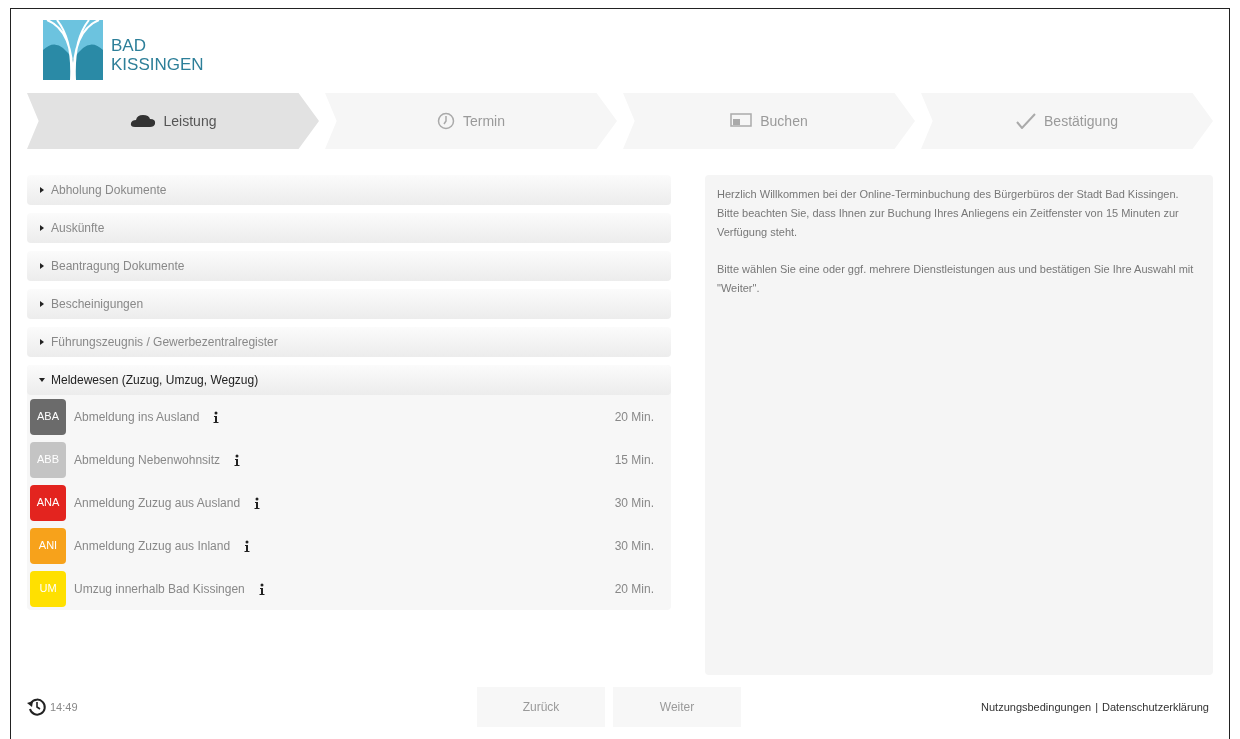 Image resolution: width=1240 pixels, height=739 pixels. I want to click on category-header: Auskünfte, so click(349, 228).